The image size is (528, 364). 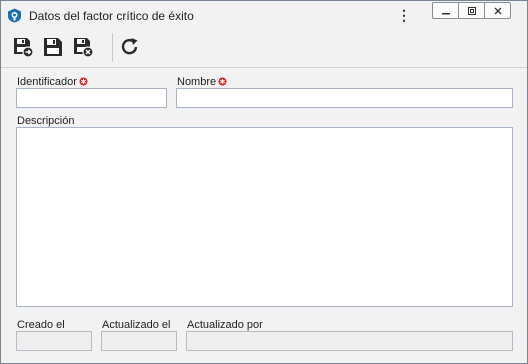 I want to click on toolbar, so click(x=264, y=48).